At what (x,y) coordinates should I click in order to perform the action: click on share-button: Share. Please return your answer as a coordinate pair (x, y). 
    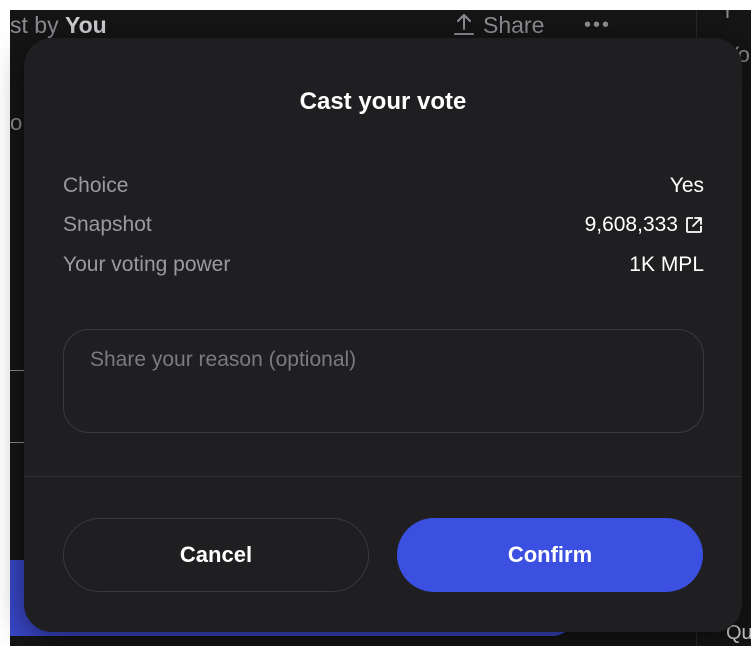
    Looking at the image, I should click on (498, 25).